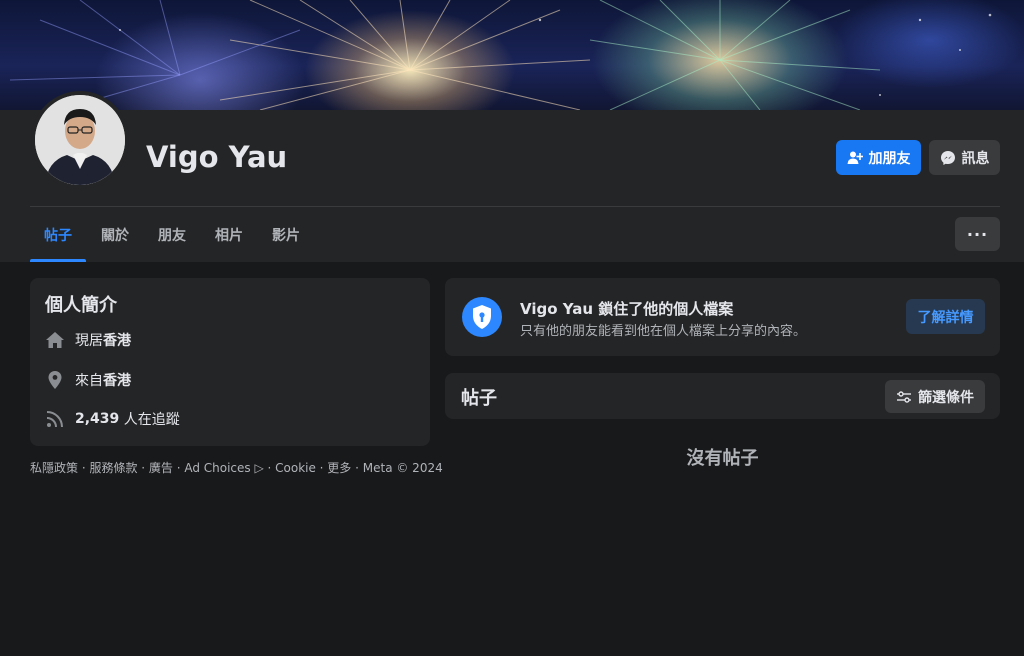  Describe the element at coordinates (663, 331) in the screenshot. I see `locked-subtitle: 只有他的朋友能看到他在個人檔案上分享的內容。` at that location.